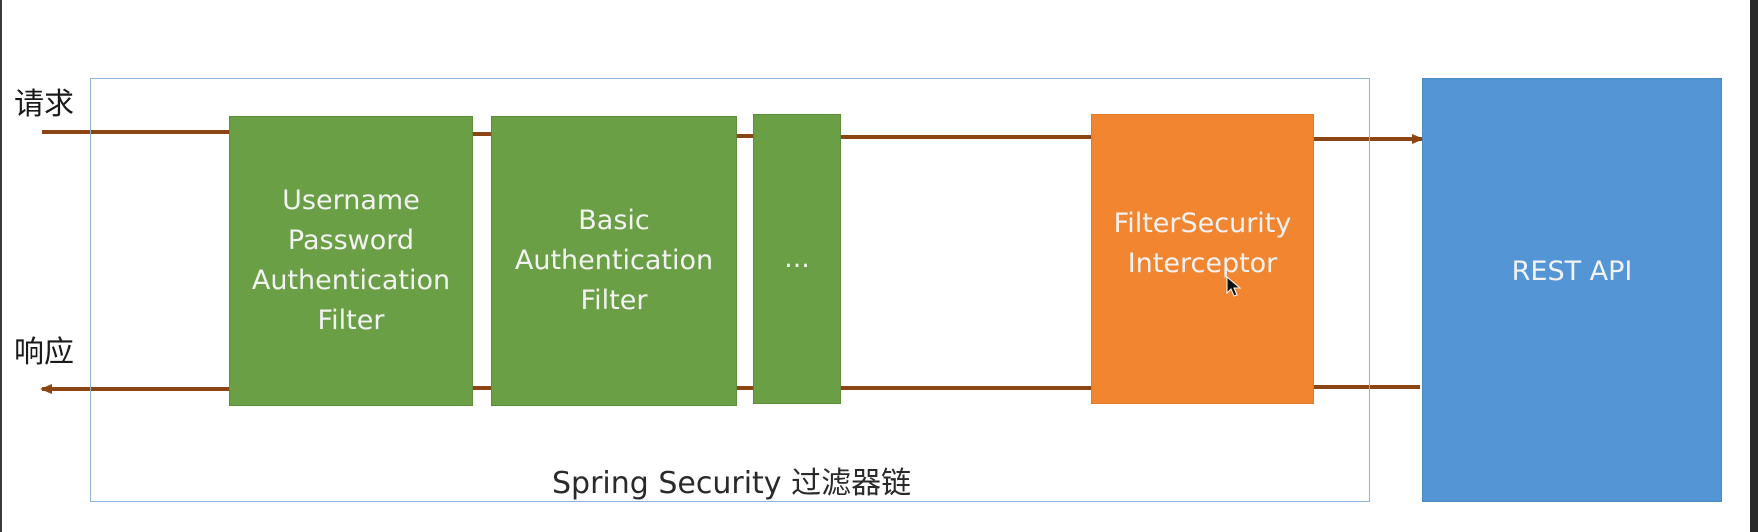 Image resolution: width=1758 pixels, height=532 pixels. Describe the element at coordinates (44, 104) in the screenshot. I see `request-label: 请求` at that location.